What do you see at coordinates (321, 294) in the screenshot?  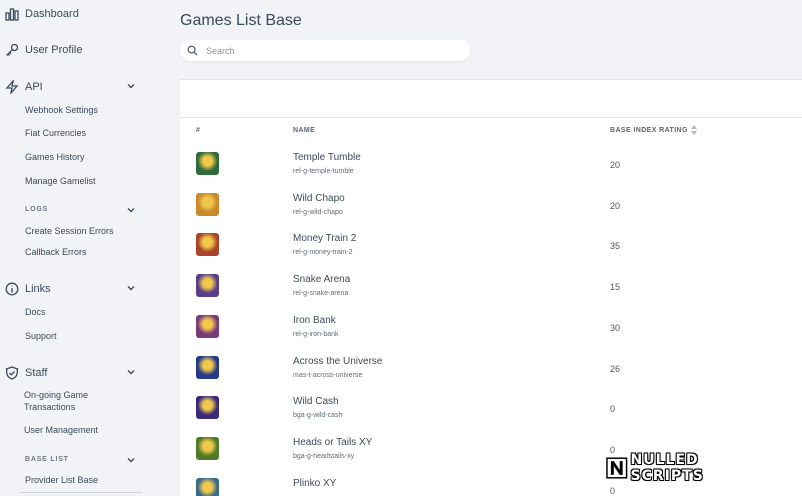 I see `game-slug: rel-g-snake-arena` at bounding box center [321, 294].